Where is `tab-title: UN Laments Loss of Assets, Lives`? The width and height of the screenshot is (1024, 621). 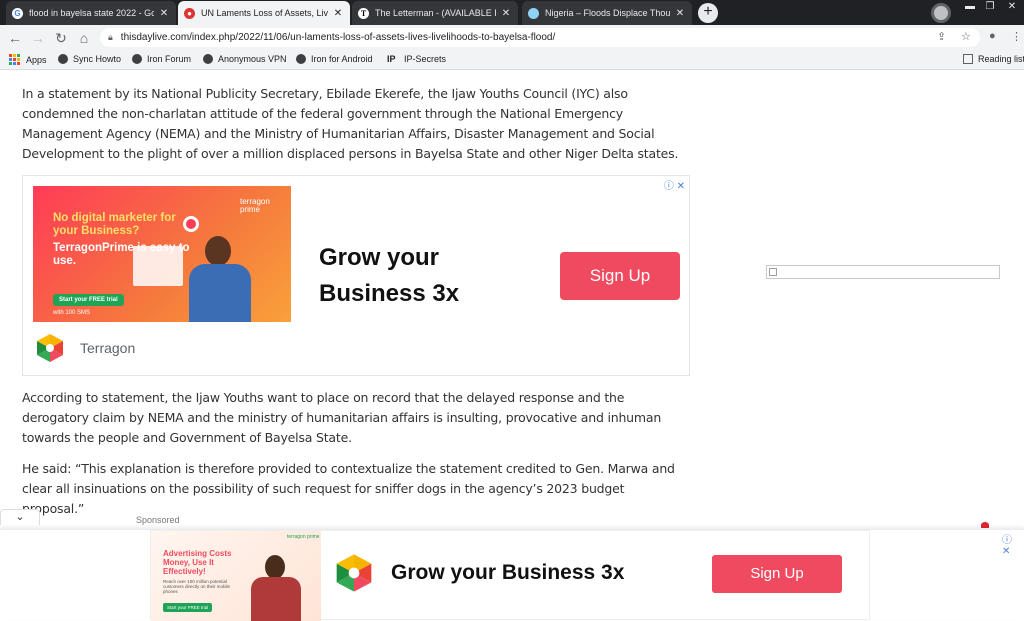 tab-title: UN Laments Loss of Assets, Lives is located at coordinates (264, 13).